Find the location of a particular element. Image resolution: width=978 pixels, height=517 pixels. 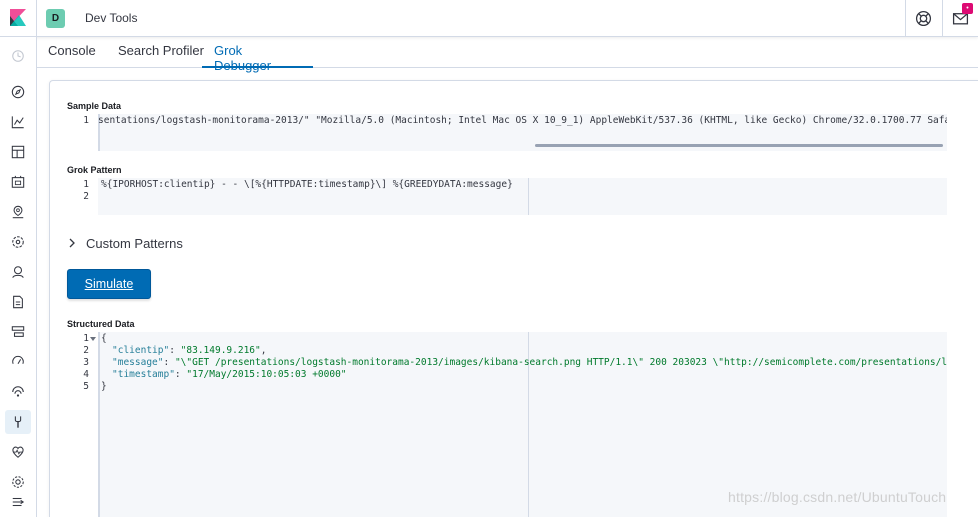

gutter-edge is located at coordinates (99, 424).